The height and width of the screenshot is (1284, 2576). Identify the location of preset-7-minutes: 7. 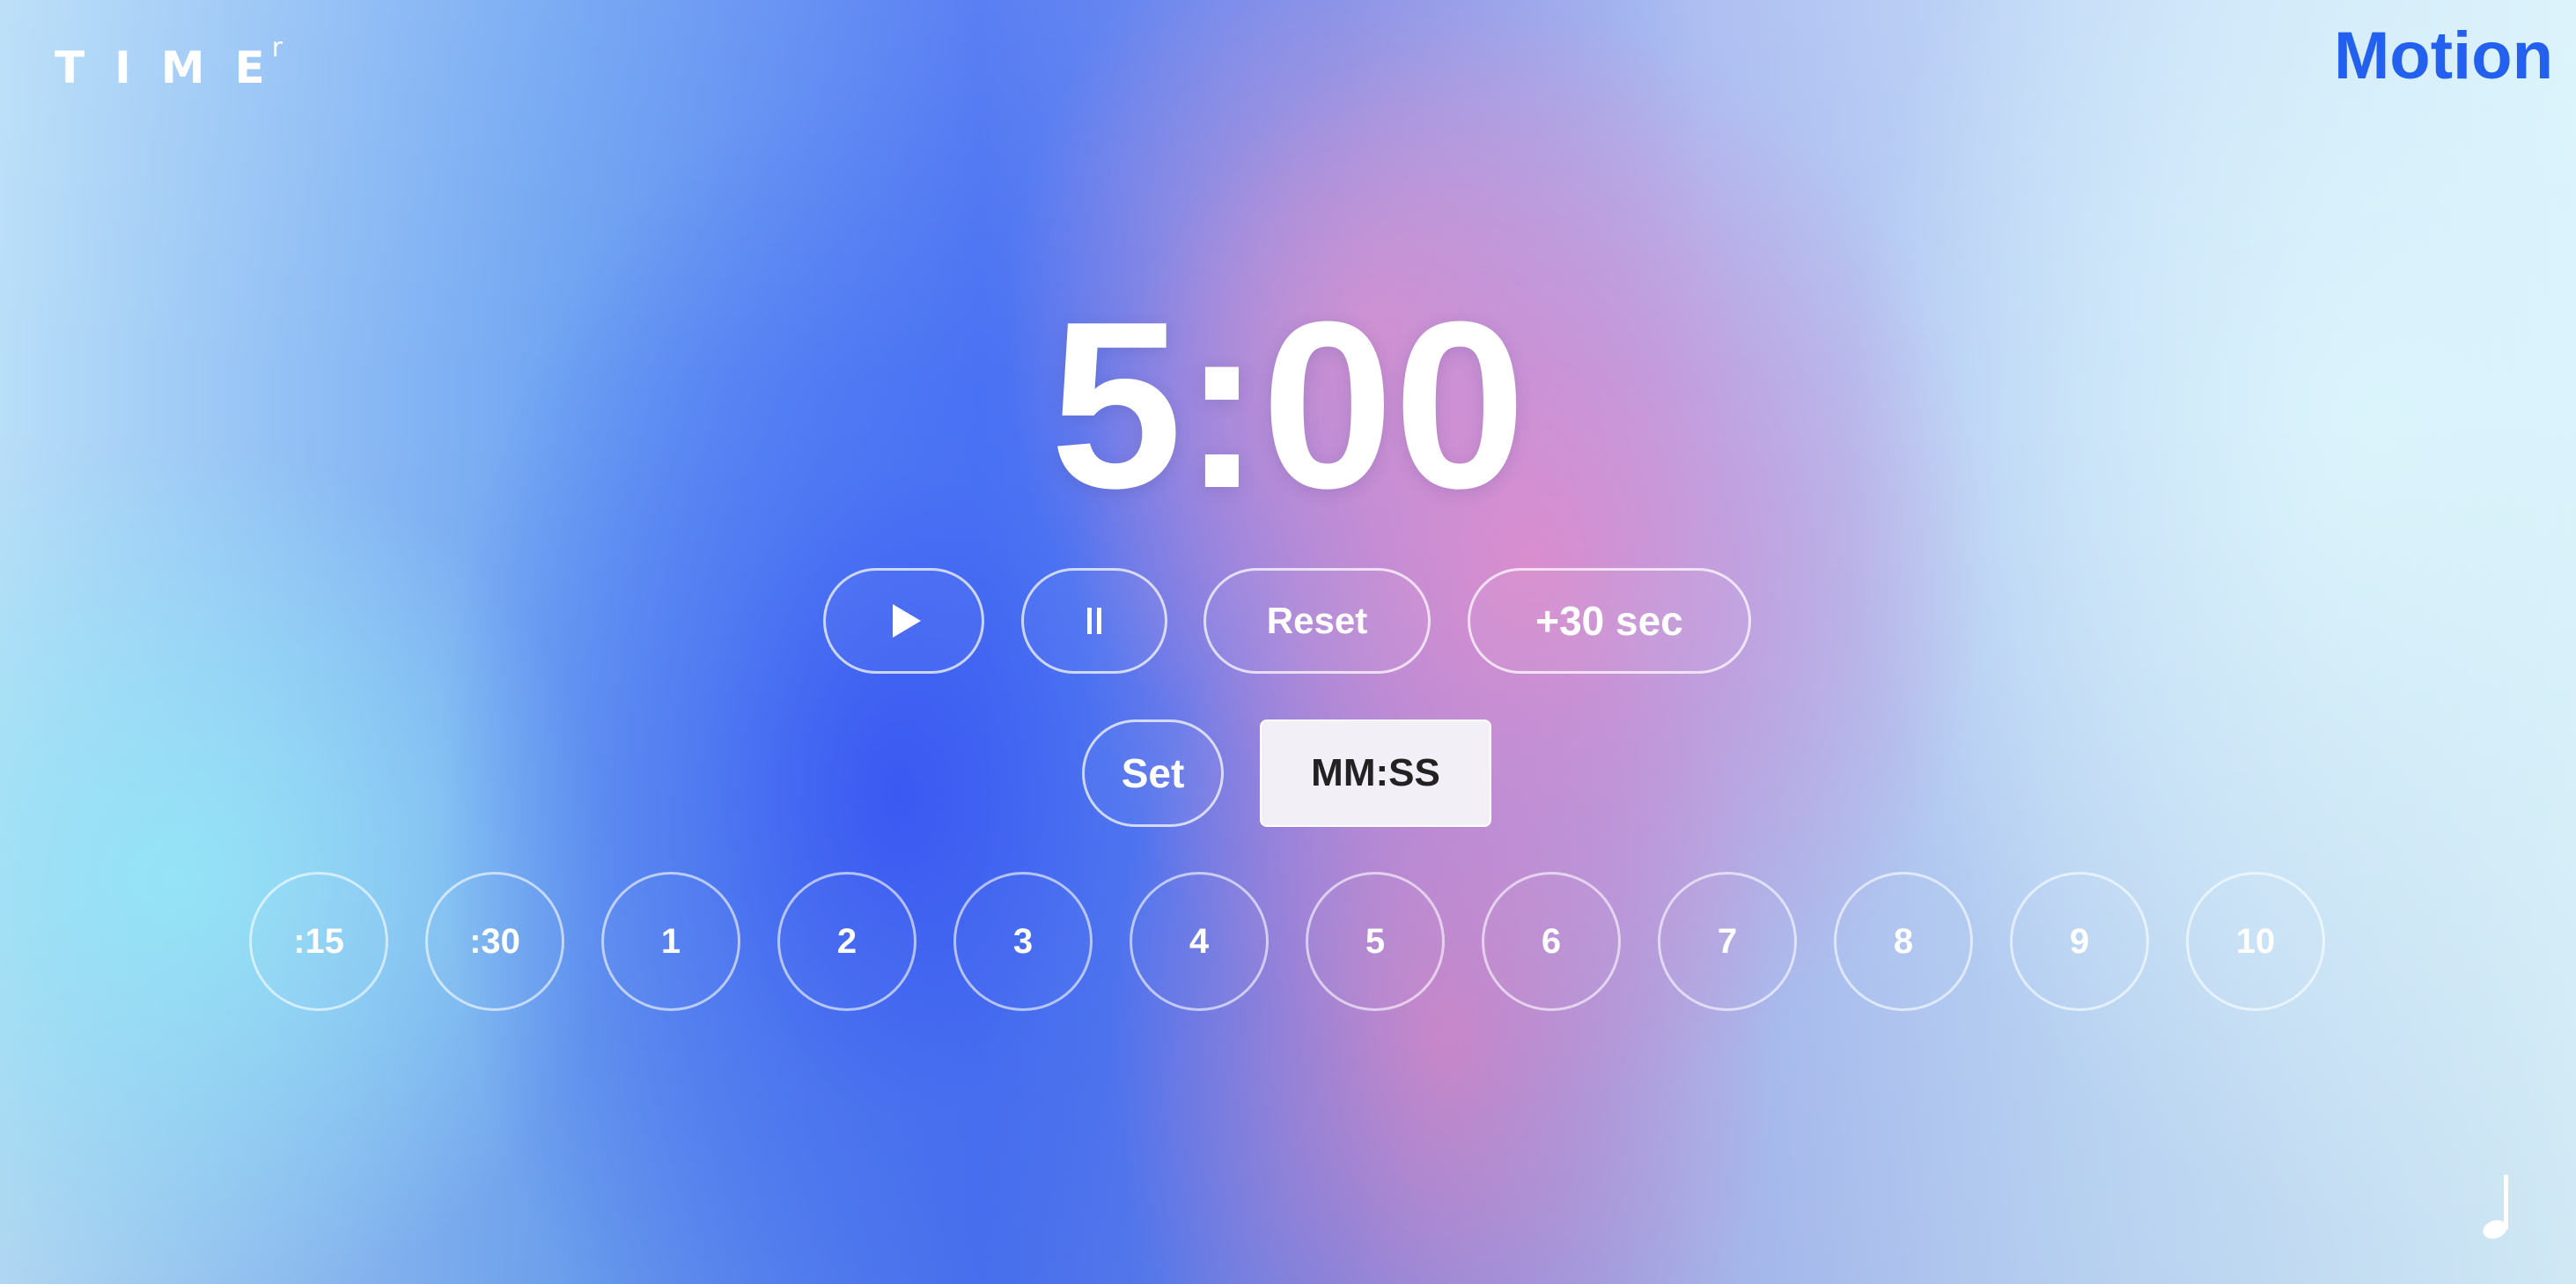
(1727, 941).